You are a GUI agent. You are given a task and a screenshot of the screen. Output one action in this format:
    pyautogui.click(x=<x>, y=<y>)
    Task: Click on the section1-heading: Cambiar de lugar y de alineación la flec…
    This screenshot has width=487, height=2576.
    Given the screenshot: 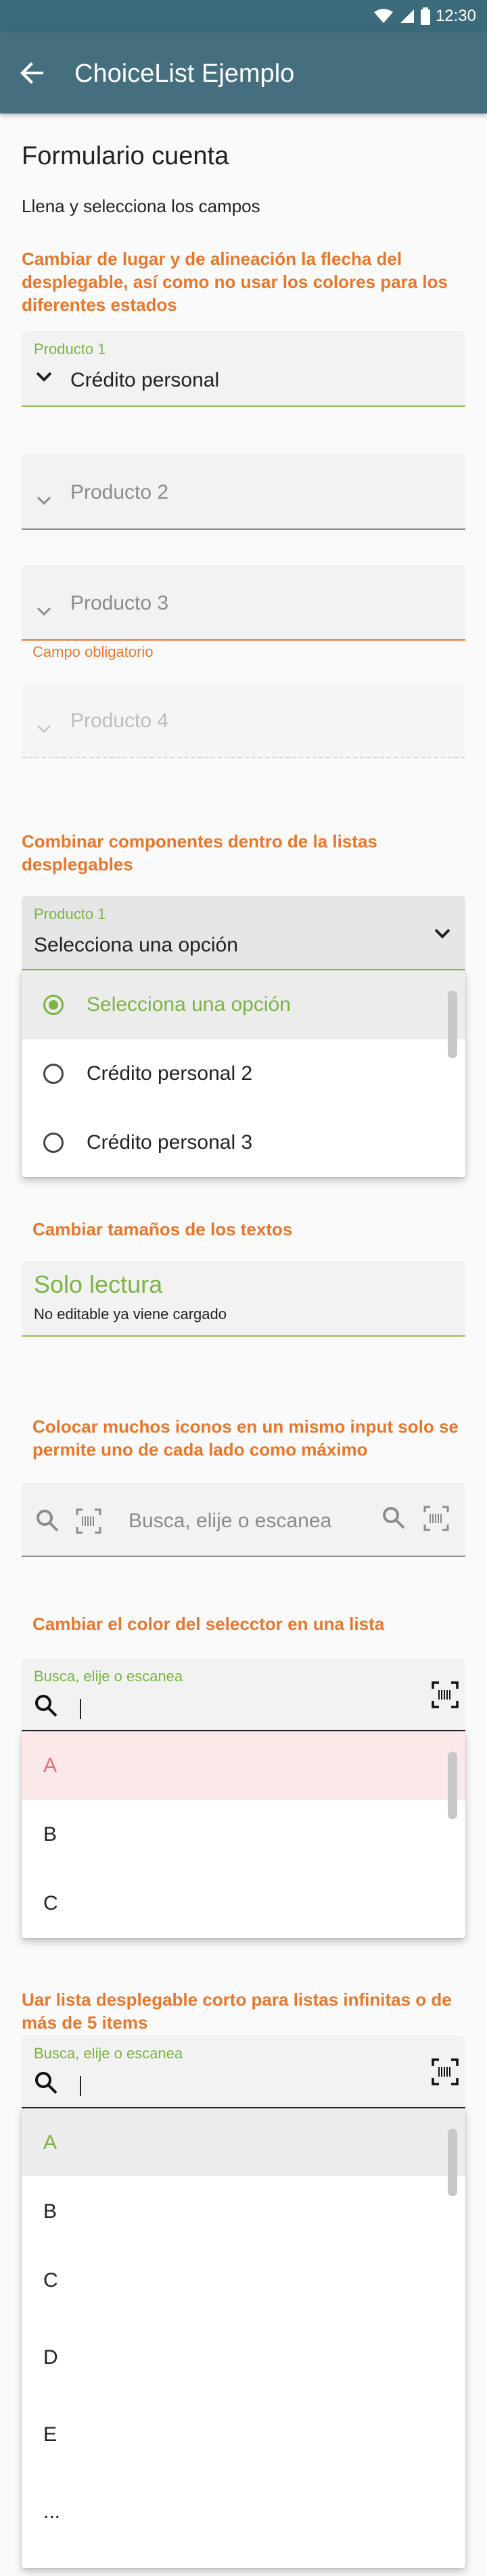 What is the action you would take?
    pyautogui.click(x=235, y=282)
    